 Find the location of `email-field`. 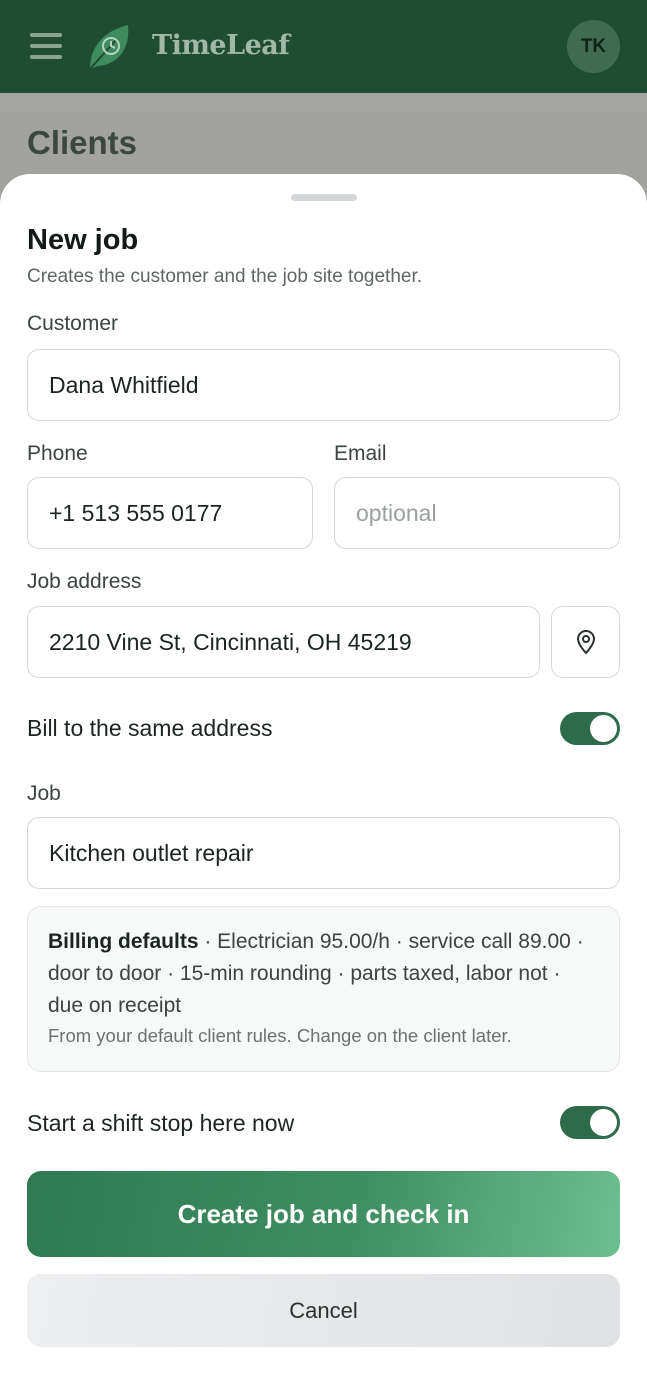

email-field is located at coordinates (477, 513).